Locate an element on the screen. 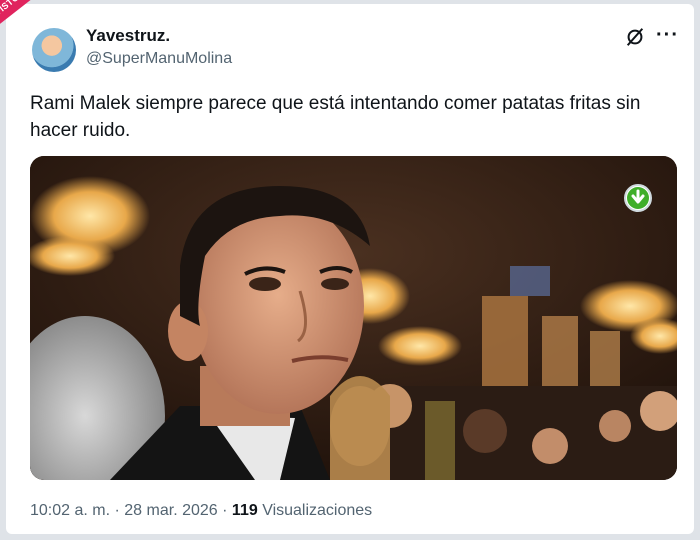 Image resolution: width=700 pixels, height=540 pixels. tweet-date: 28 mar. 2026 is located at coordinates (170, 510).